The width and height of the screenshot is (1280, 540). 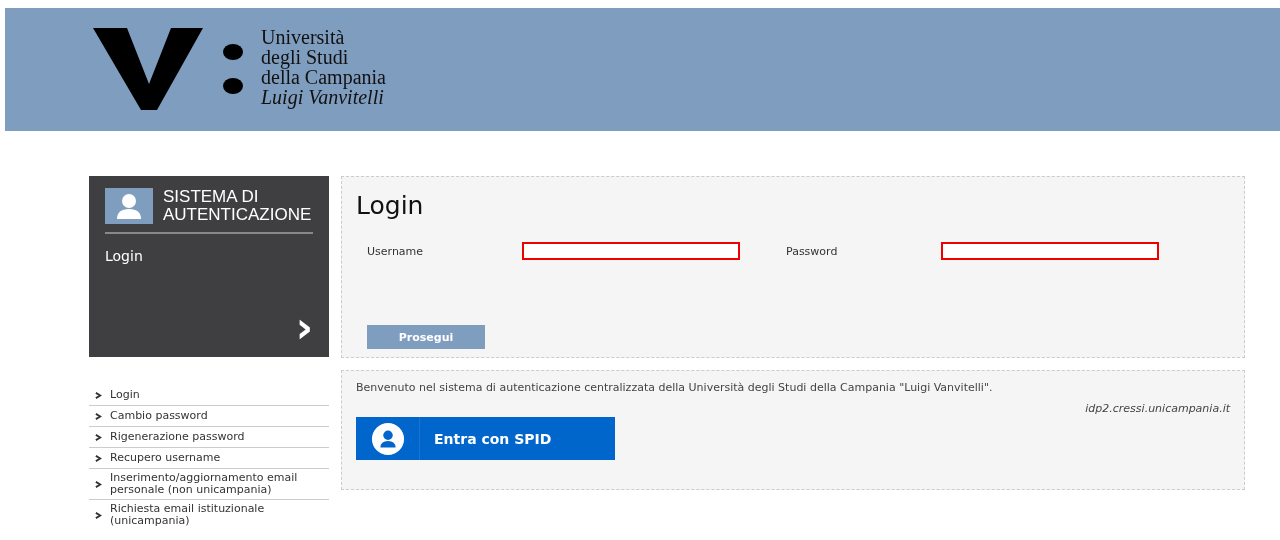 I want to click on next-arrow-icon: ›, so click(x=304, y=329).